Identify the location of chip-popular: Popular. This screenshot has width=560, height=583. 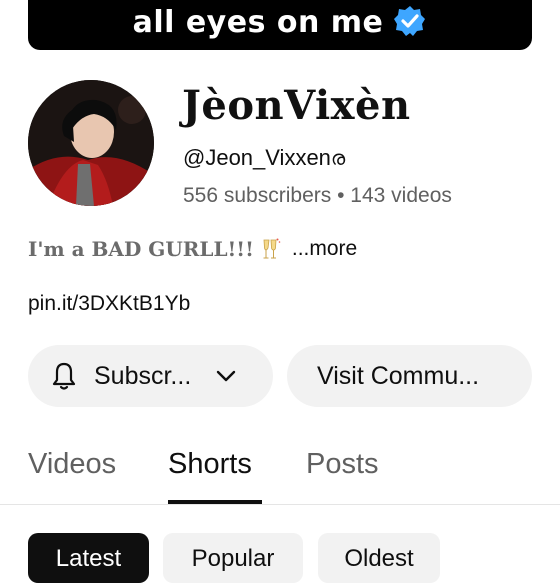
(233, 558).